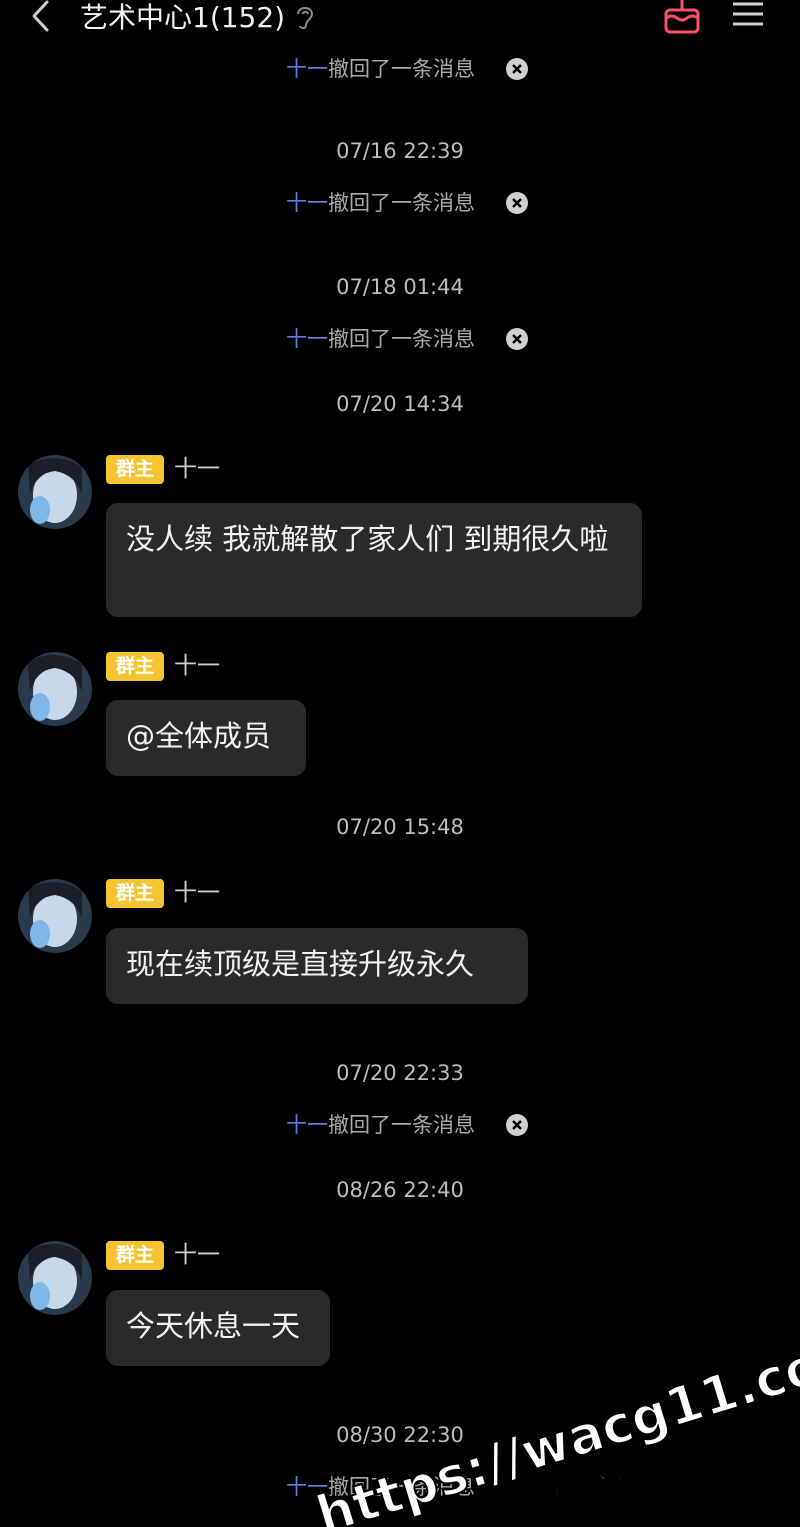  I want to click on menu-icon, so click(748, 17).